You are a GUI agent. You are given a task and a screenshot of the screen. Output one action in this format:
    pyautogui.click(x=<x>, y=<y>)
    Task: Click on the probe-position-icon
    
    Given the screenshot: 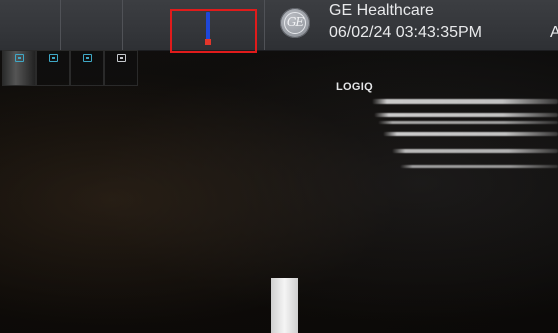 What is the action you would take?
    pyautogui.click(x=208, y=26)
    